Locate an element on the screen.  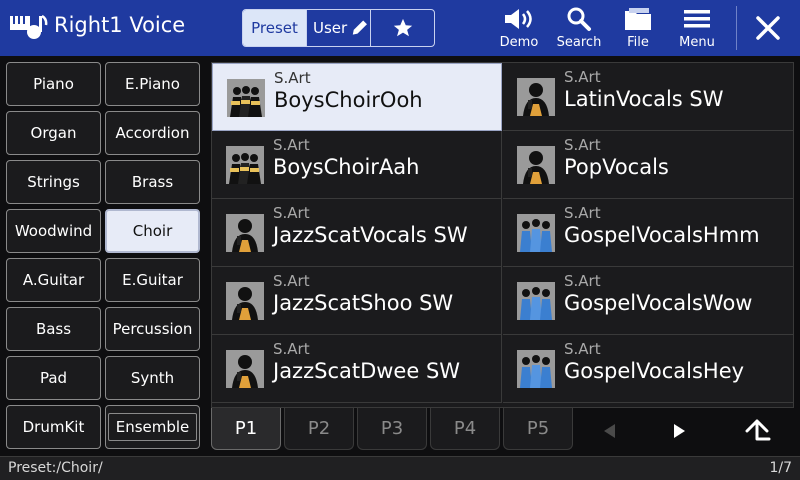
voice-item: S.Art LatinVocals SW is located at coordinates (648, 97).